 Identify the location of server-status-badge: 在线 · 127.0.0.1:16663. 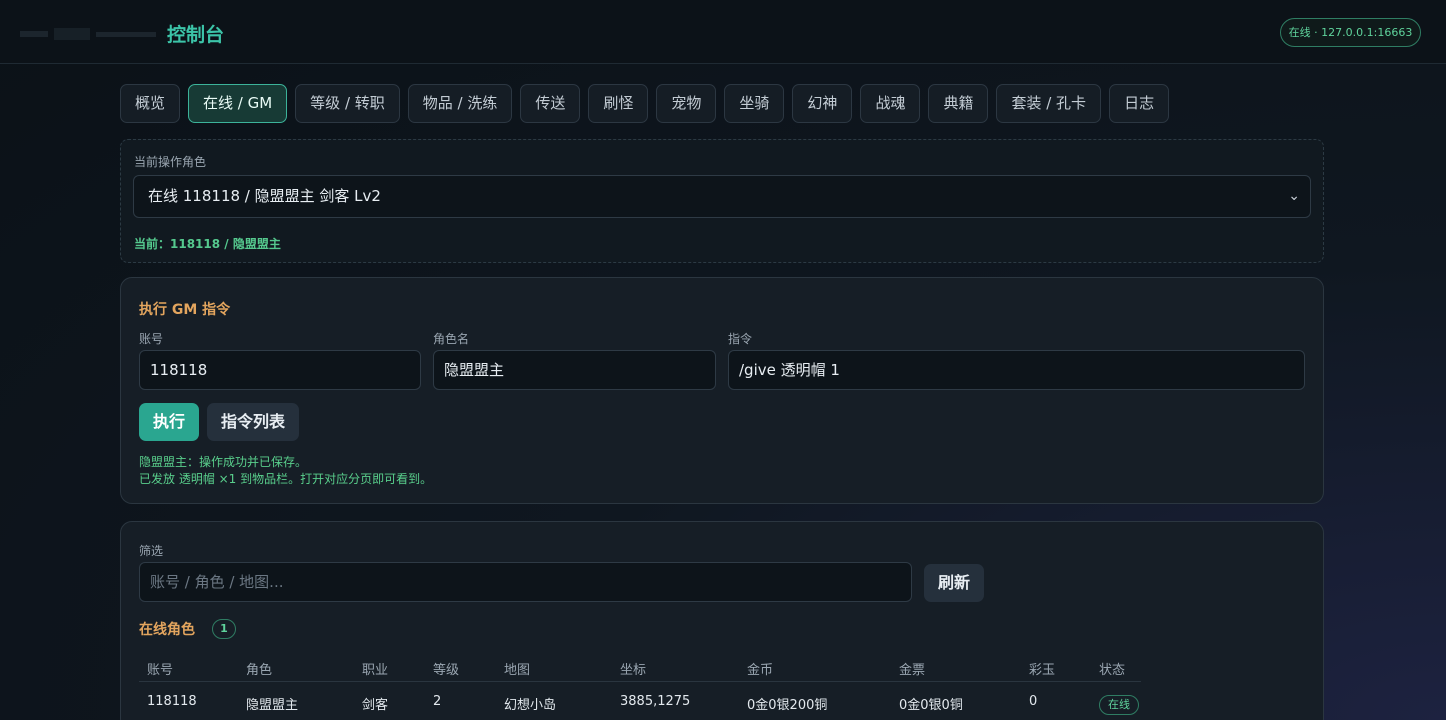
(1350, 32).